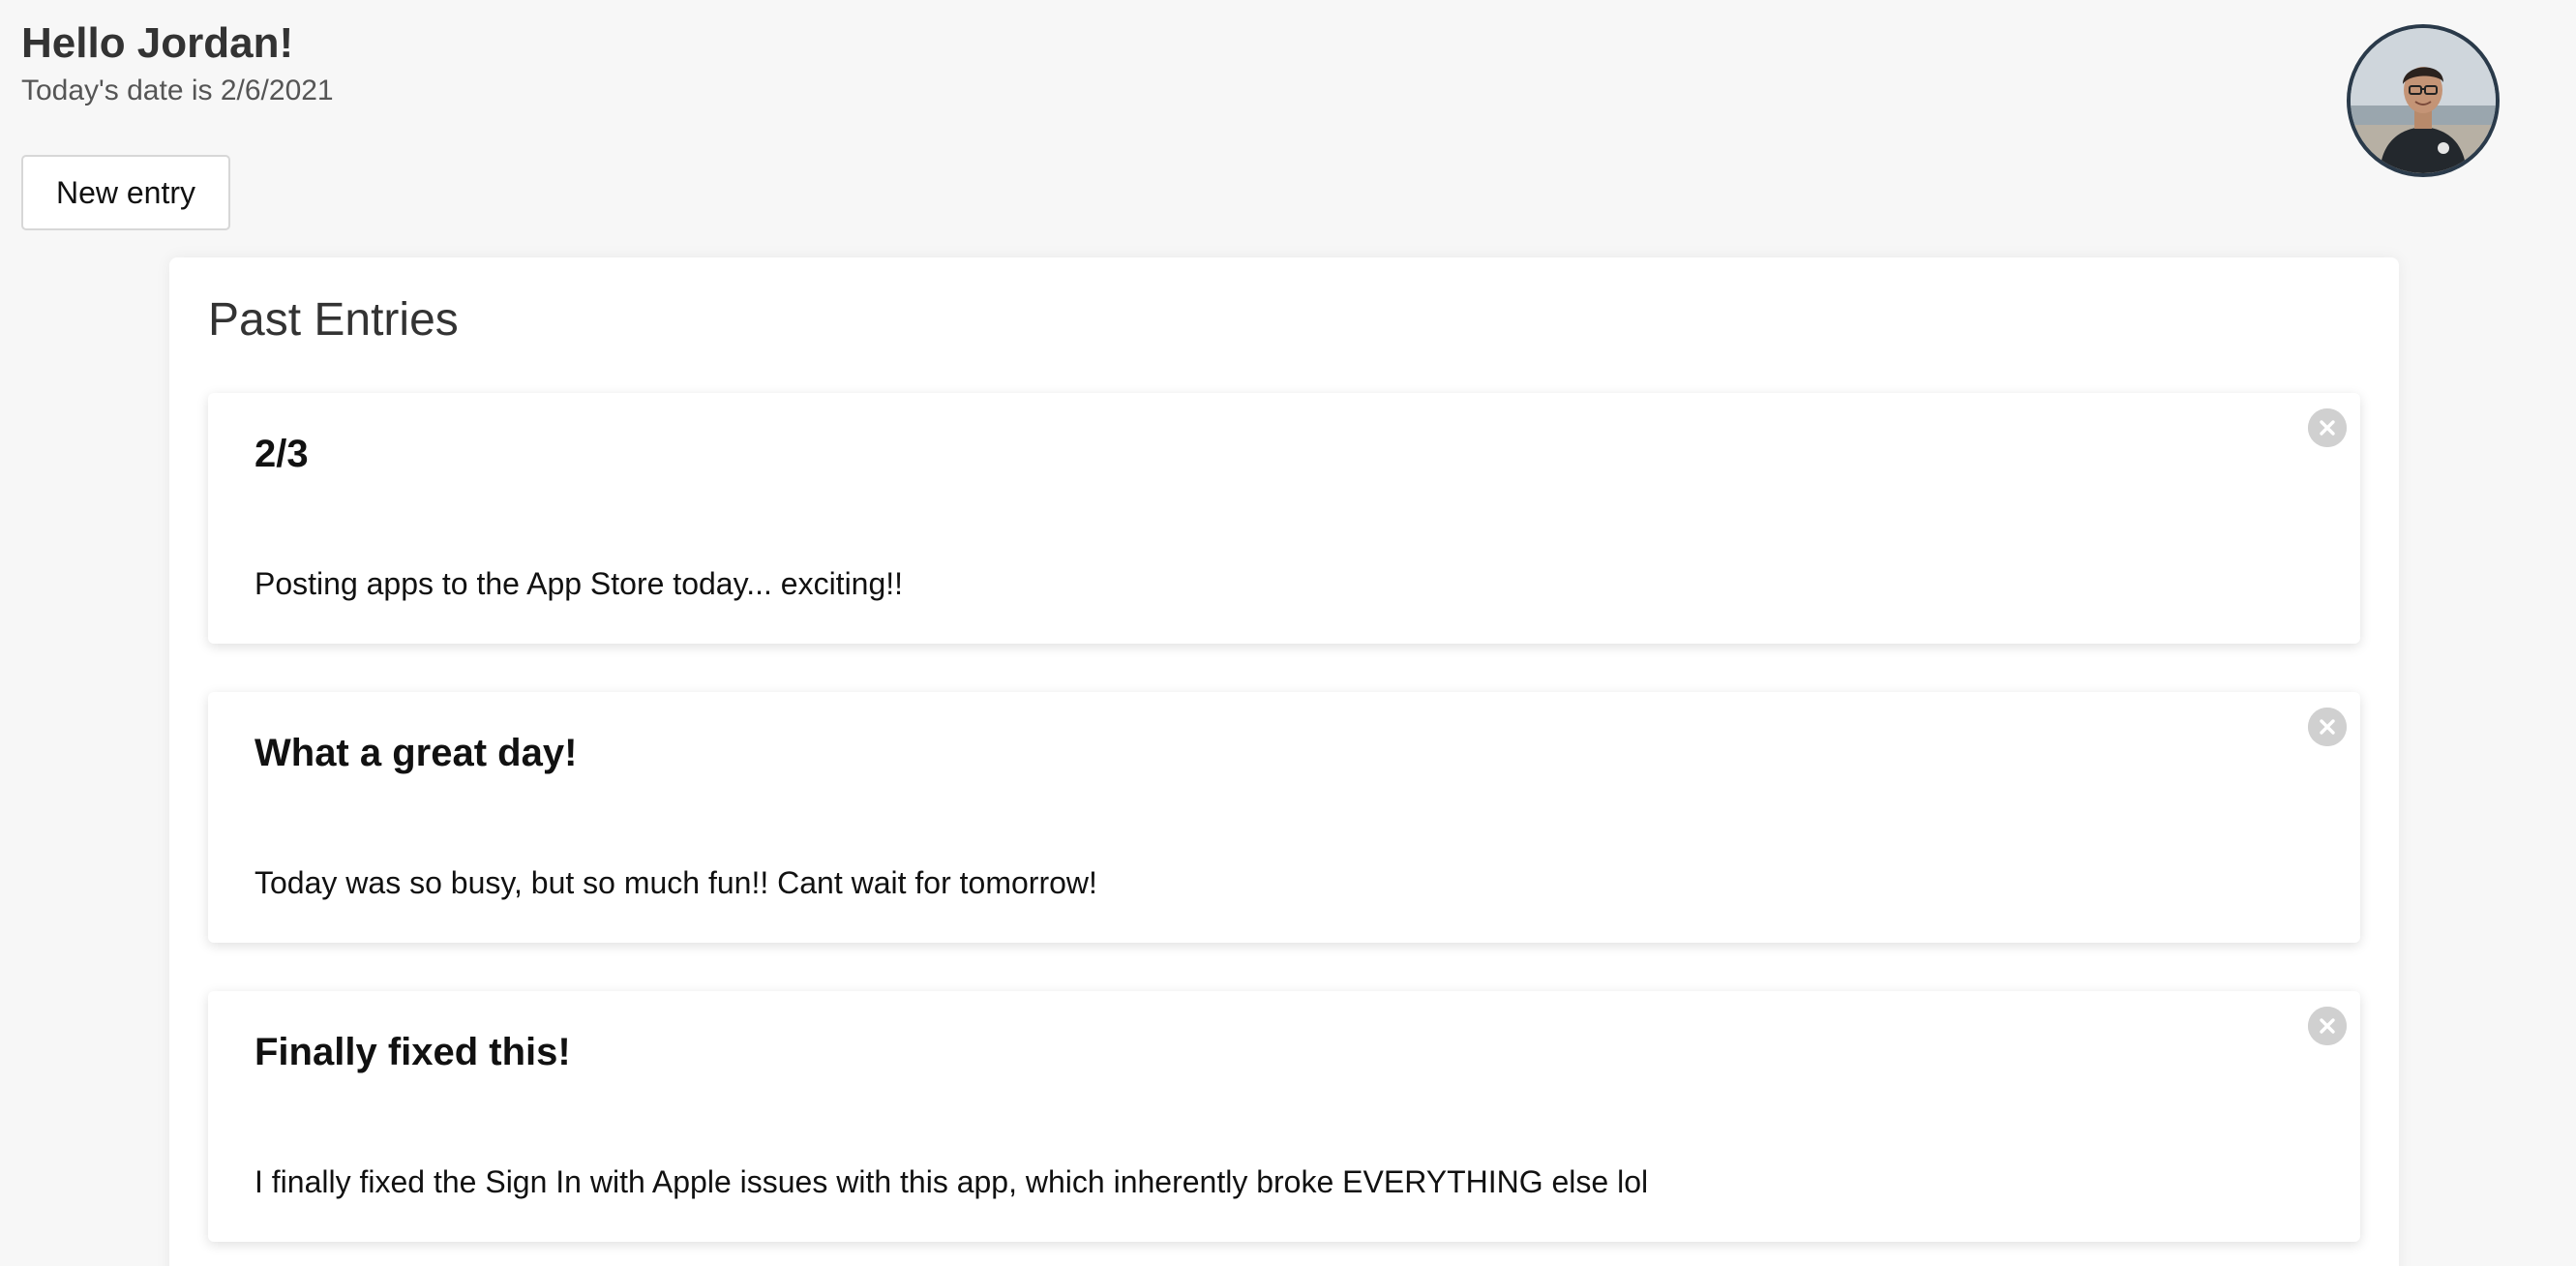  I want to click on avatar, so click(2423, 100).